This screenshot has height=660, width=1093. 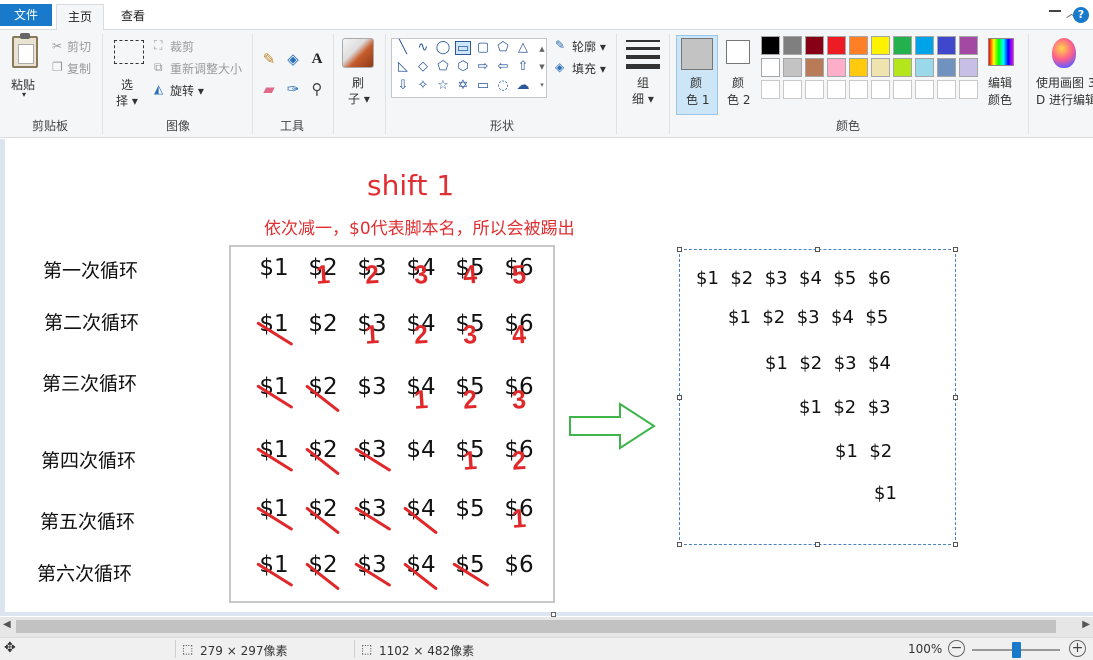 What do you see at coordinates (1077, 648) in the screenshot?
I see `zoom-in-button: +` at bounding box center [1077, 648].